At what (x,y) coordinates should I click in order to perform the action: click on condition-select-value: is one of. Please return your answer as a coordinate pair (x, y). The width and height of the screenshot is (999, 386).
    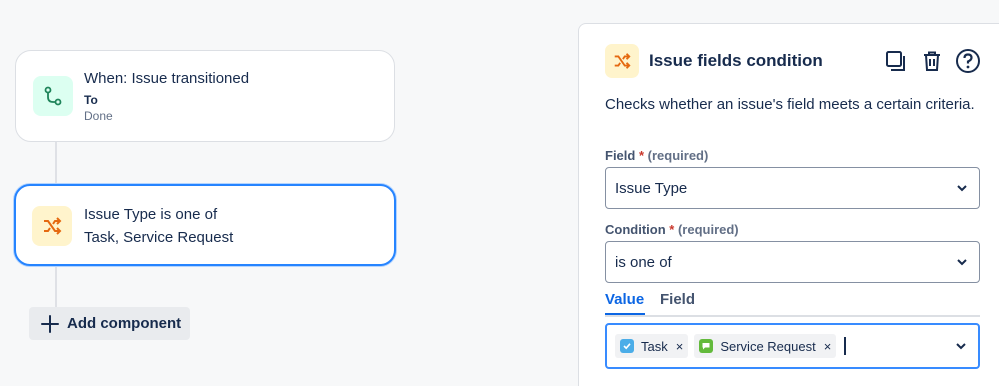
    Looking at the image, I should click on (643, 262).